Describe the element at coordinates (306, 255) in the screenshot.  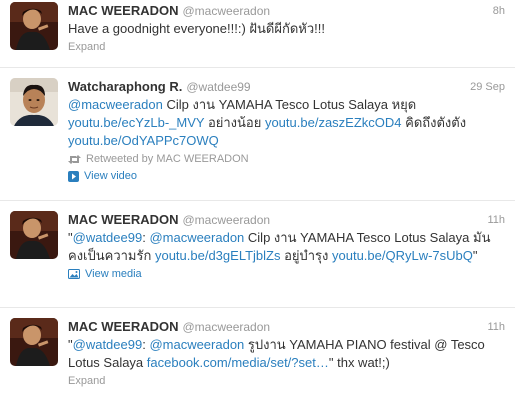
I see `tweet-text-part: อยู่บำรุง` at that location.